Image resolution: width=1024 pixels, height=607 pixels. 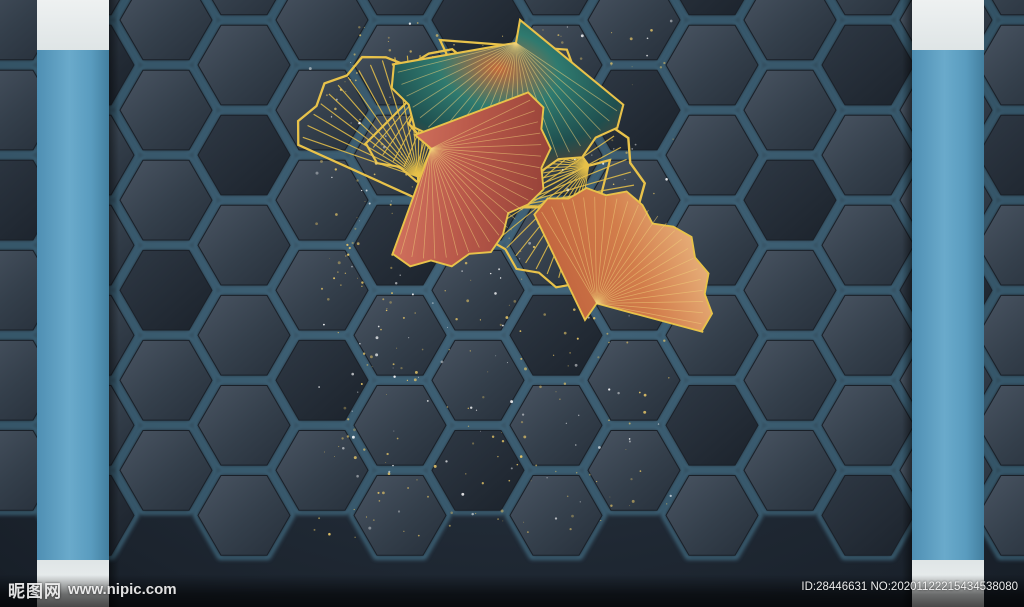 I want to click on nipic-watermark: 昵图网 www.nipic.com, so click(x=92, y=589).